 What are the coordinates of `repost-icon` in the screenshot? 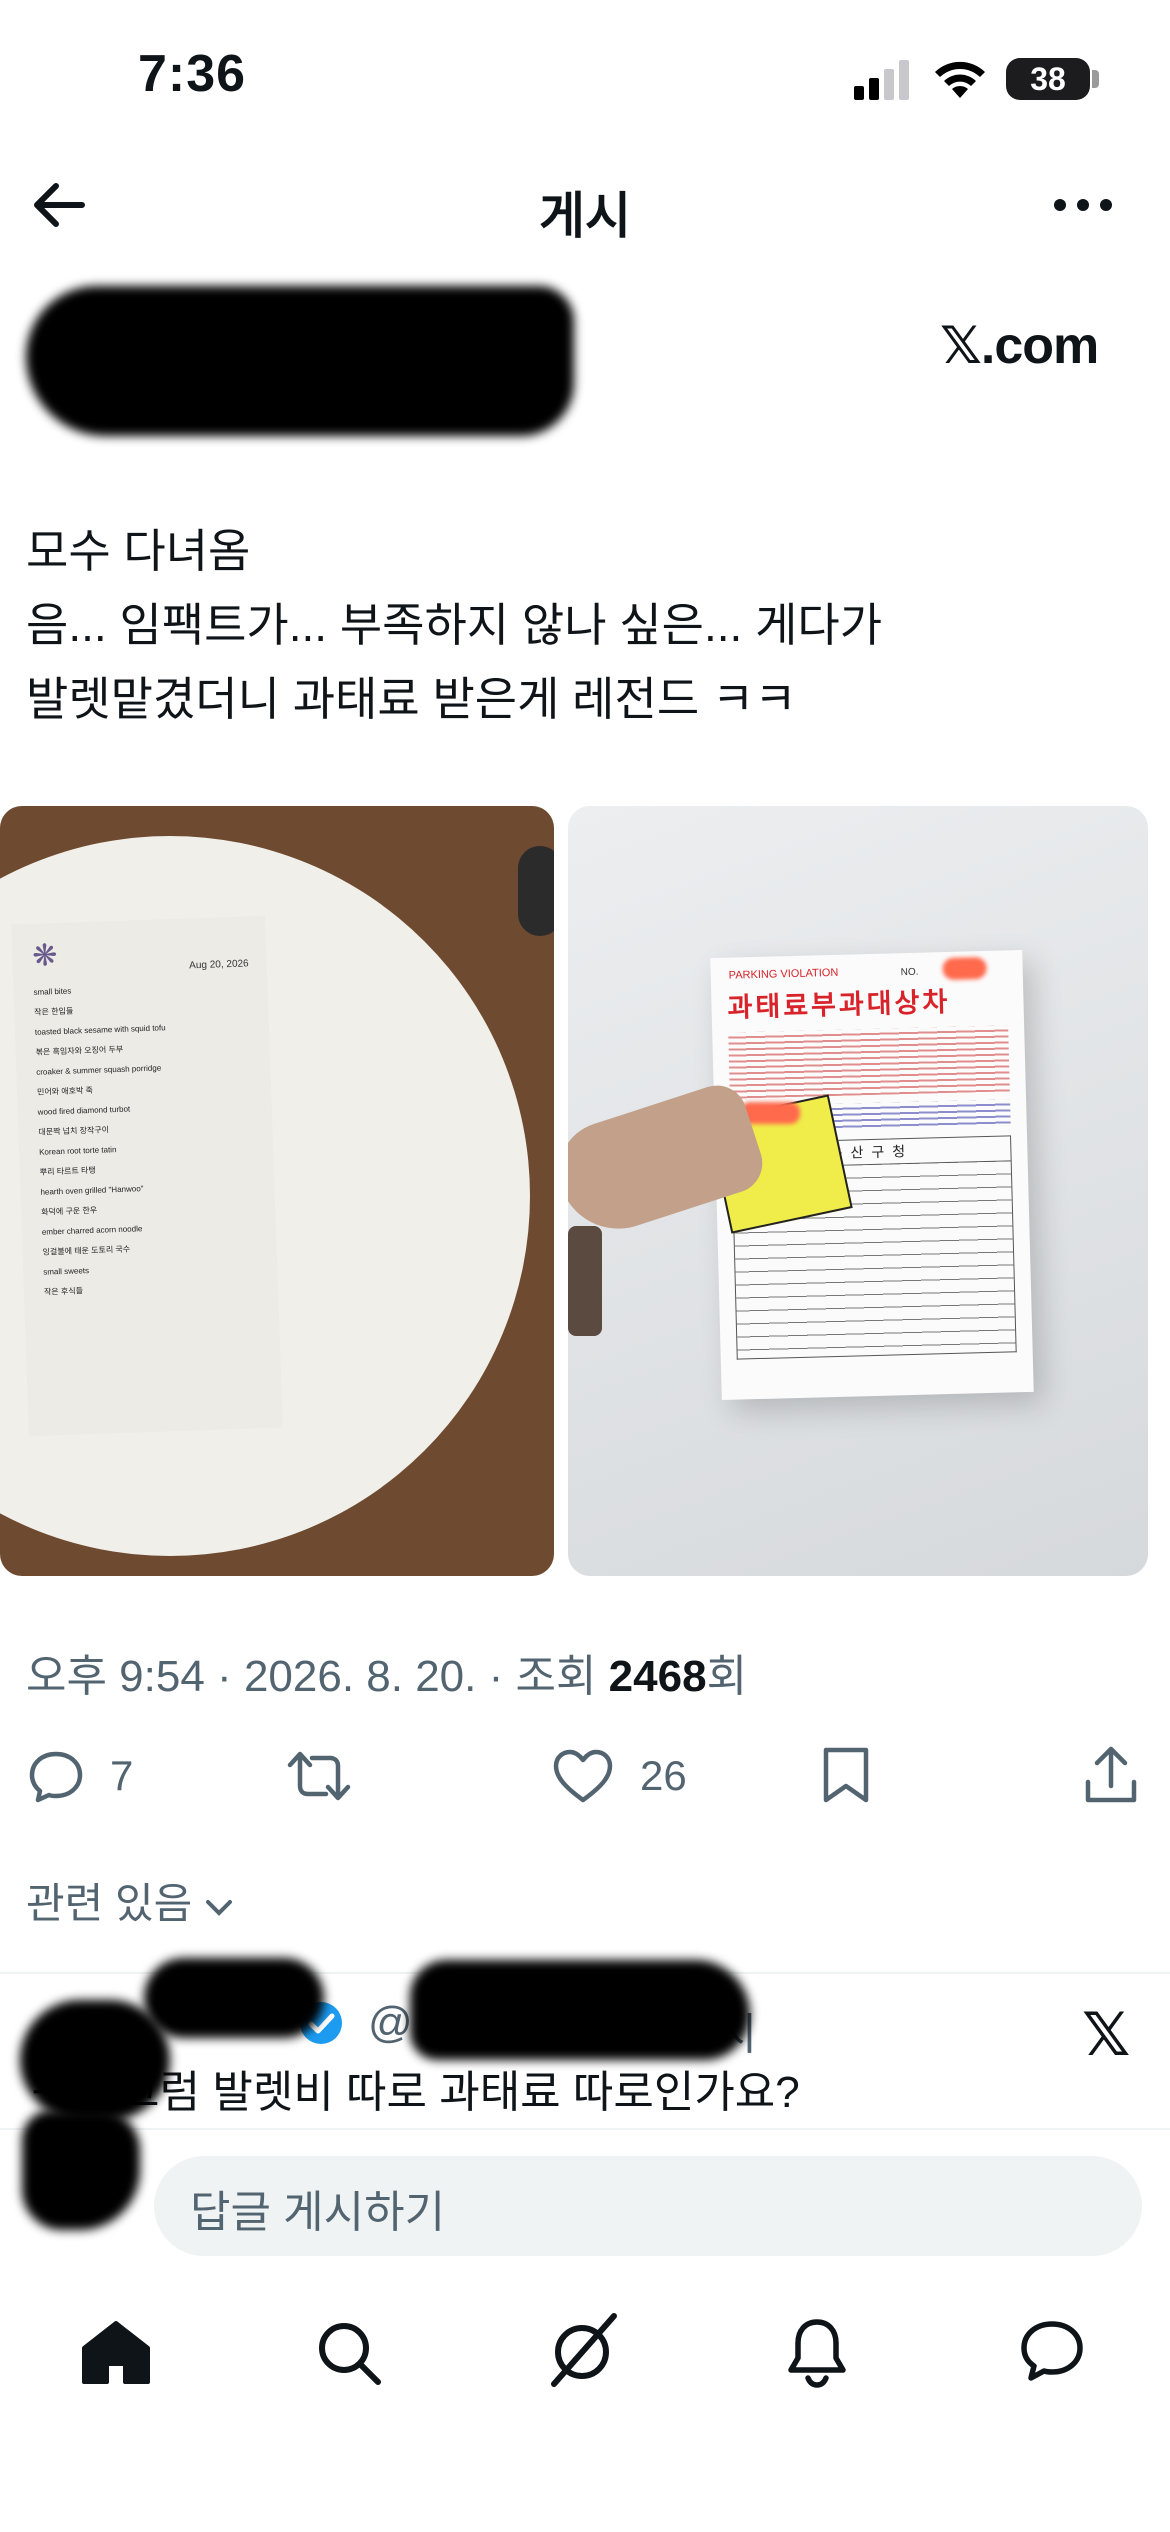 It's located at (319, 1776).